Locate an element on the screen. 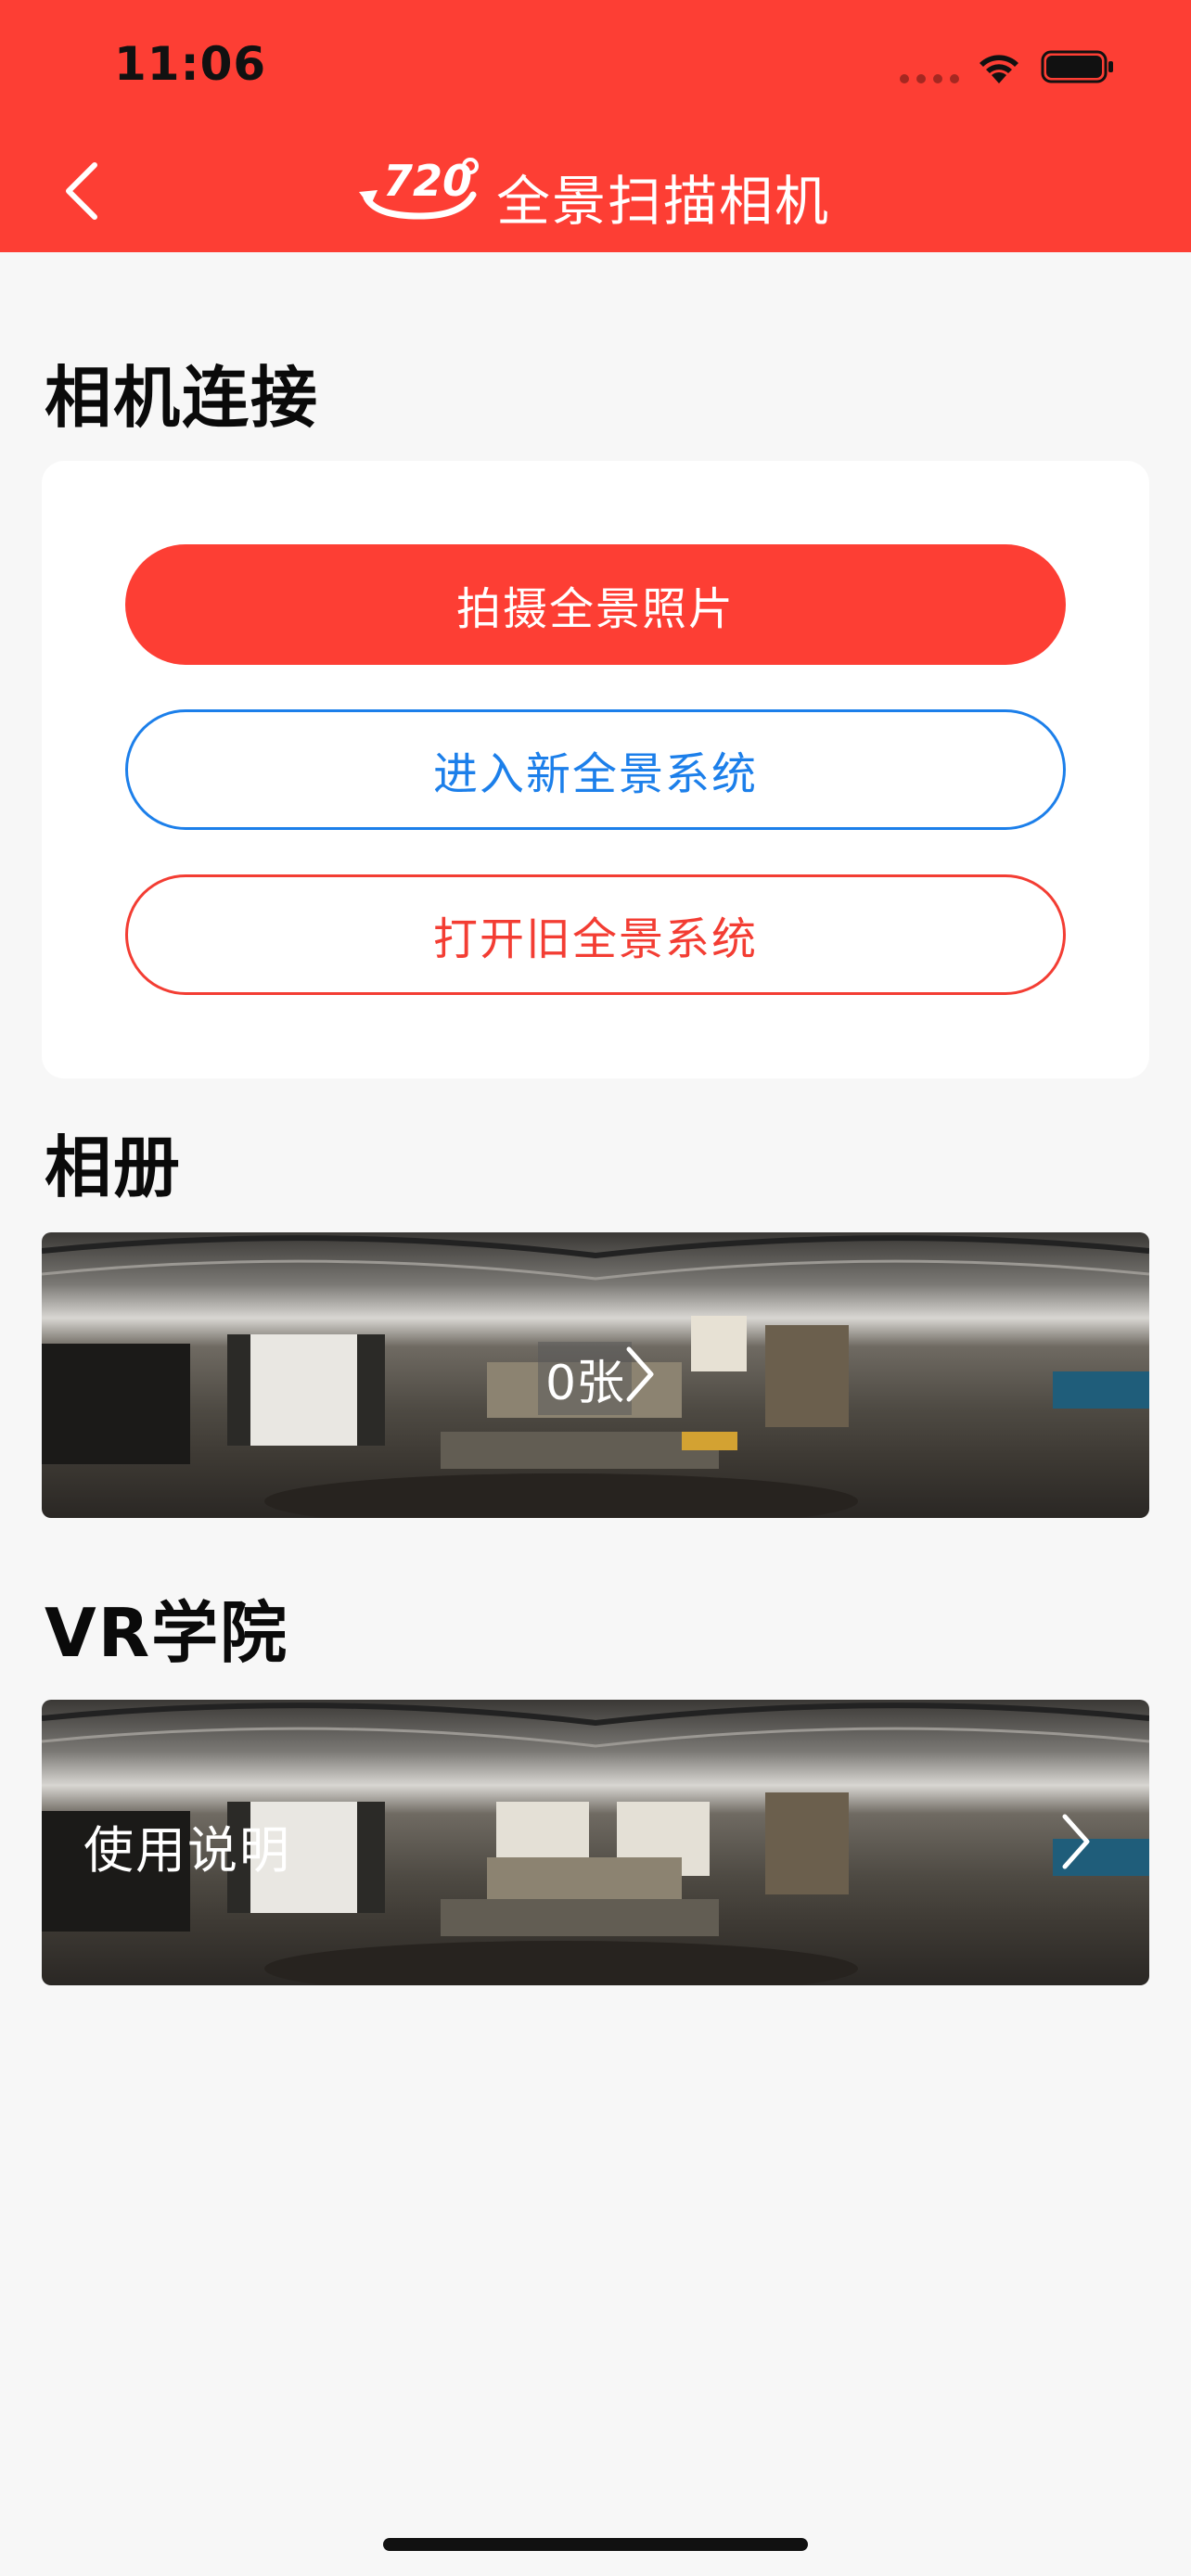  signal-icon is located at coordinates (929, 79).